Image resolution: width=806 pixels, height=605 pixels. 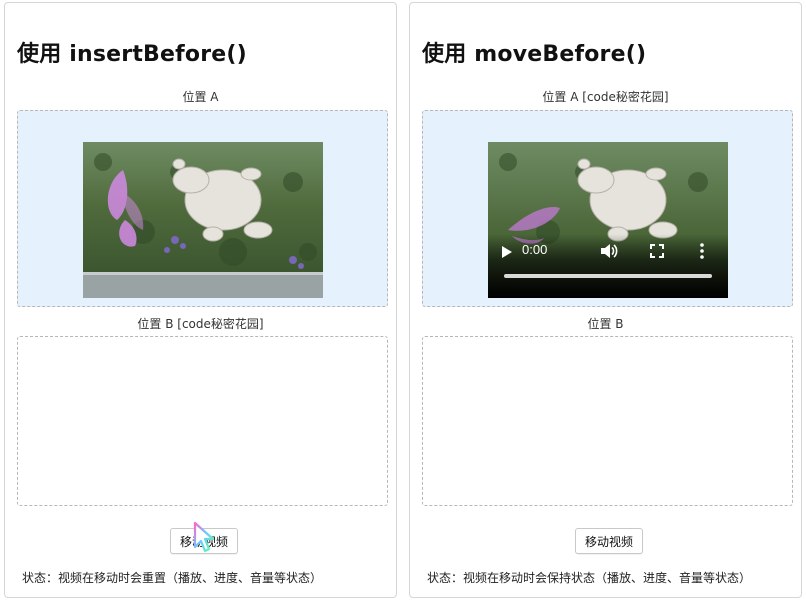 I want to click on mouse-pointer-icon, so click(x=204, y=537).